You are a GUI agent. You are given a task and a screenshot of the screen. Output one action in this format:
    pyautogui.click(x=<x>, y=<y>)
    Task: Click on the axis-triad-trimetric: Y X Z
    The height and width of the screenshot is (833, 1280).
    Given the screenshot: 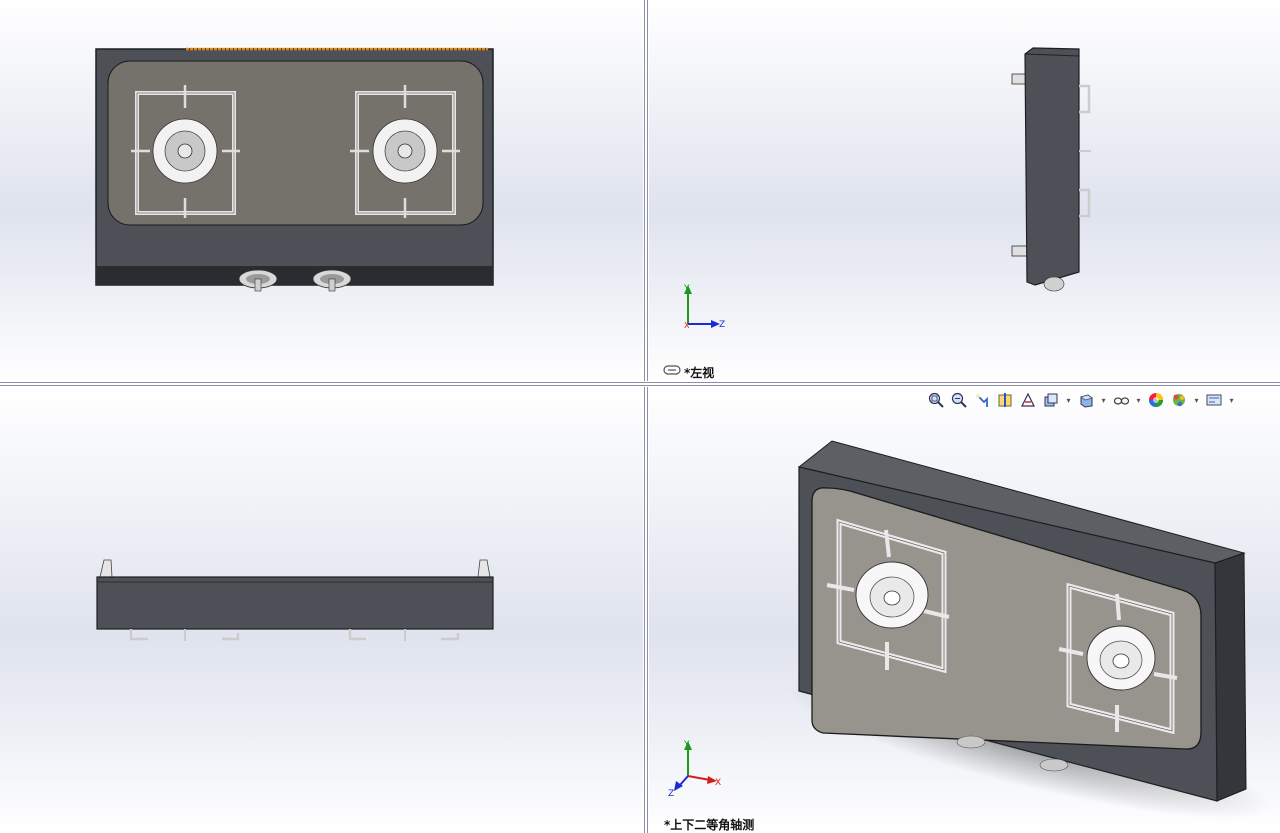 What is the action you would take?
    pyautogui.click(x=694, y=769)
    